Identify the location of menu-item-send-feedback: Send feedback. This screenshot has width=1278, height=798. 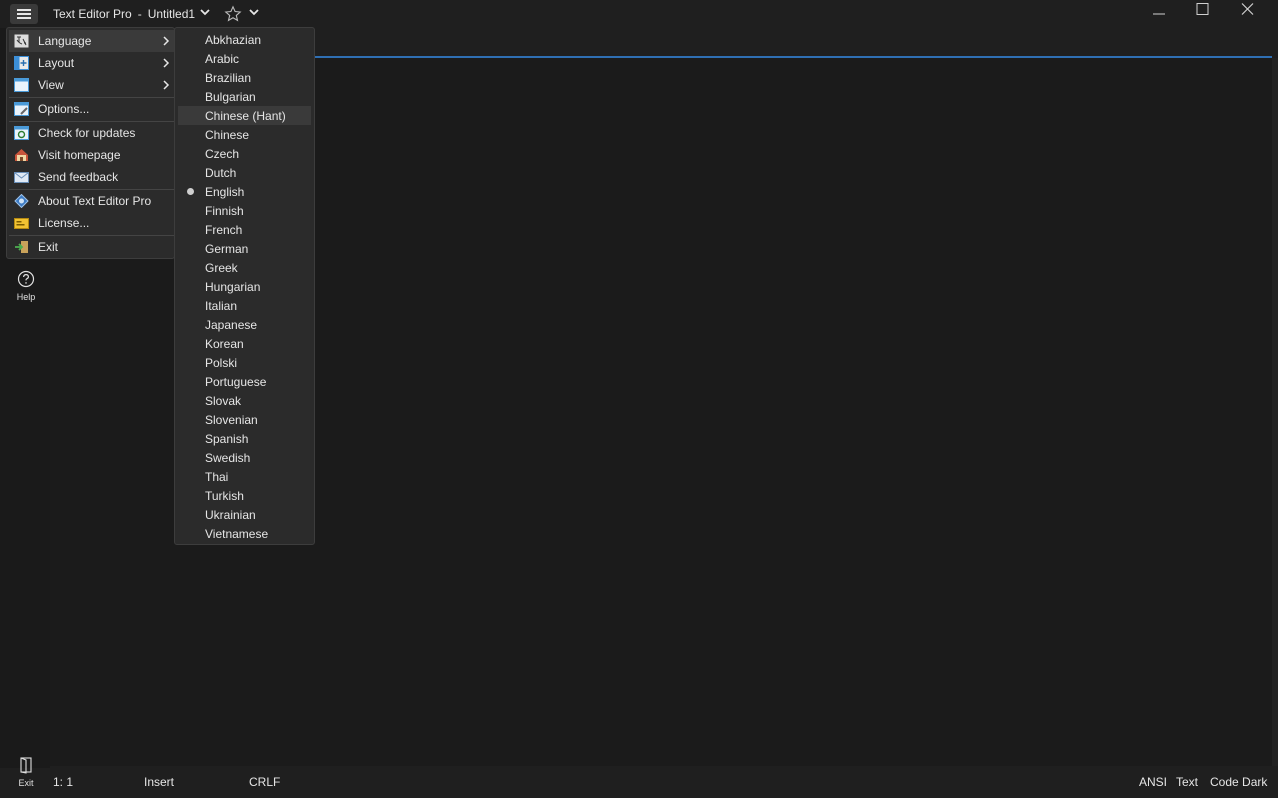
(91, 177).